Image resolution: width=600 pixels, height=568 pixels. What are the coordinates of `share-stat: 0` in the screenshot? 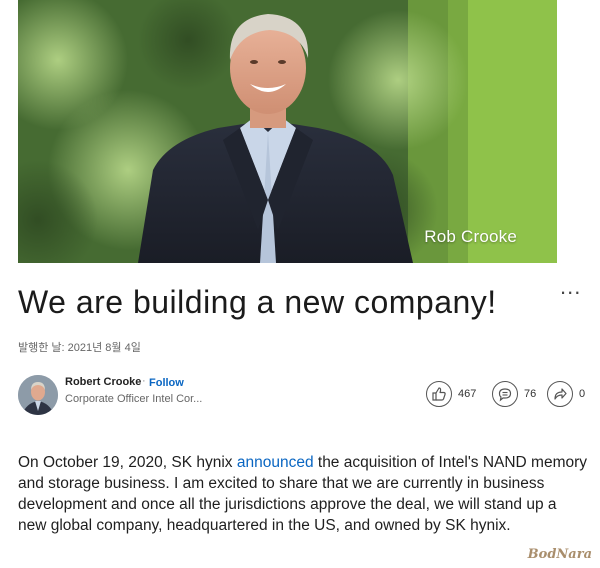 It's located at (566, 394).